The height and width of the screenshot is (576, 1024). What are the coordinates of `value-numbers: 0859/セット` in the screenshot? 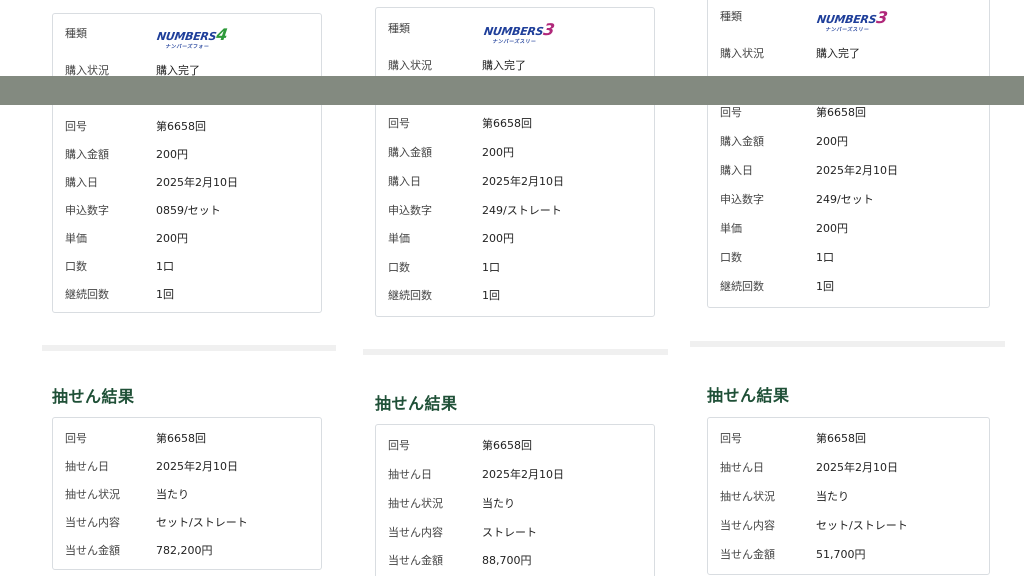 It's located at (188, 210).